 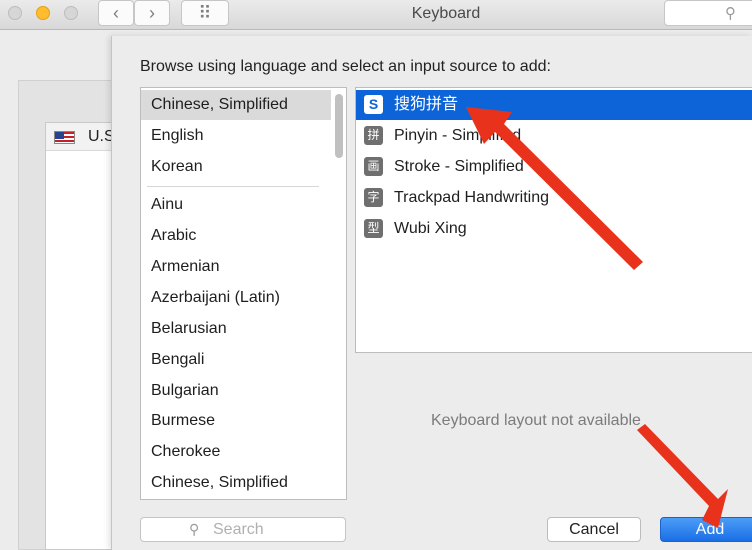 What do you see at coordinates (236, 360) in the screenshot?
I see `language-item: Bengali` at bounding box center [236, 360].